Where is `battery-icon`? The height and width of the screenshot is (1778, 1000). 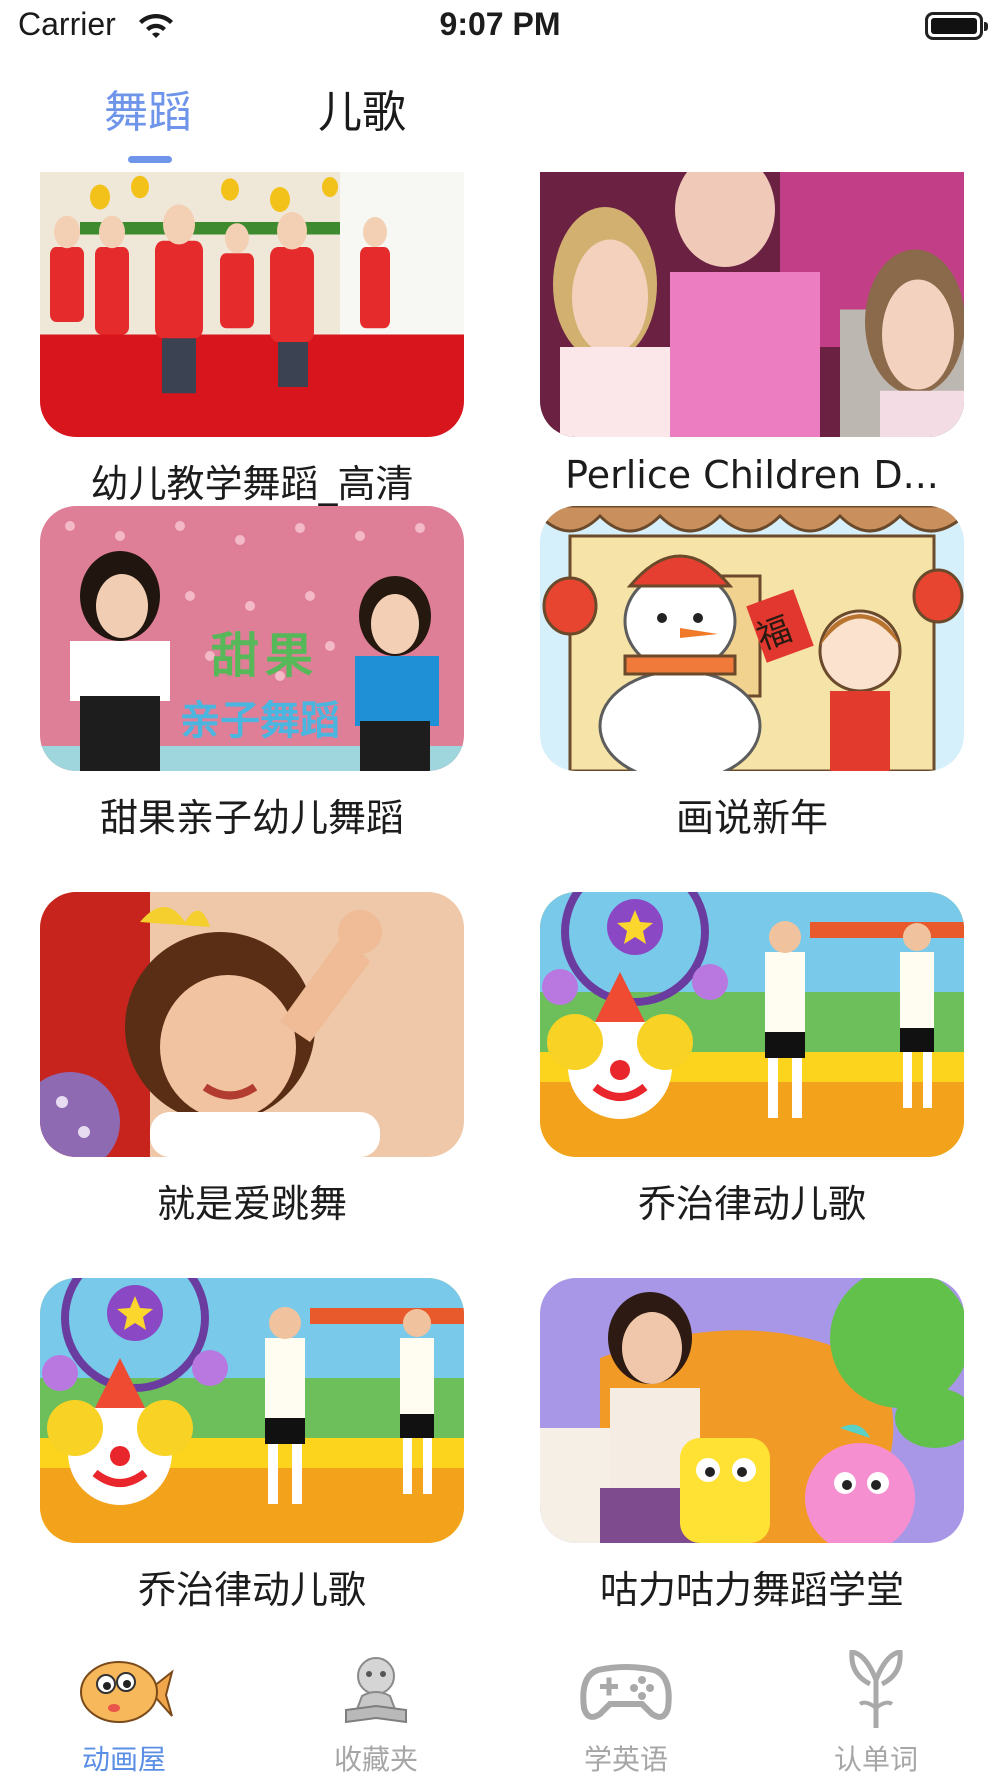 battery-icon is located at coordinates (956, 26).